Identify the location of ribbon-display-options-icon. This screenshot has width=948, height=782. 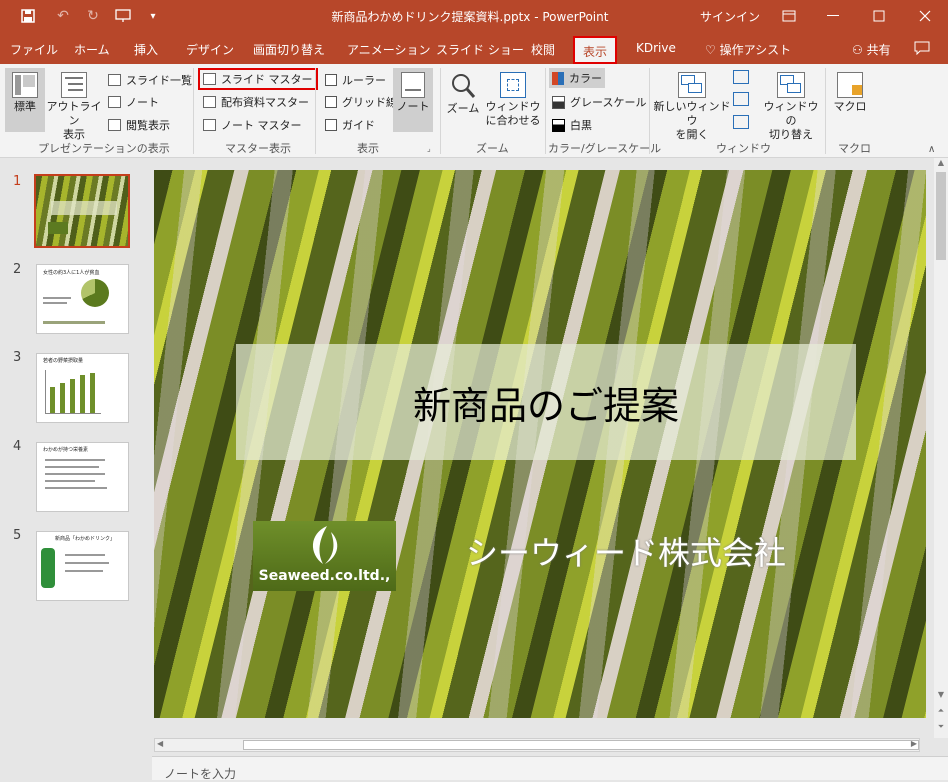
(789, 16).